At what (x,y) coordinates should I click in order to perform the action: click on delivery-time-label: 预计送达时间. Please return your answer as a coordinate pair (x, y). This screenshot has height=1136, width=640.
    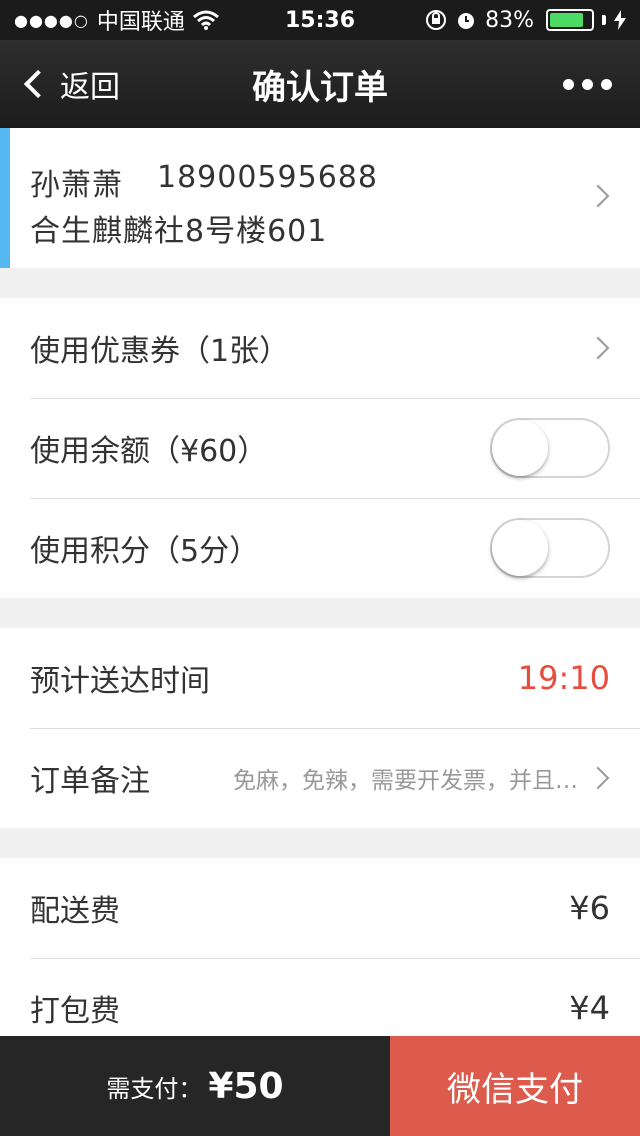
    Looking at the image, I should click on (120, 681).